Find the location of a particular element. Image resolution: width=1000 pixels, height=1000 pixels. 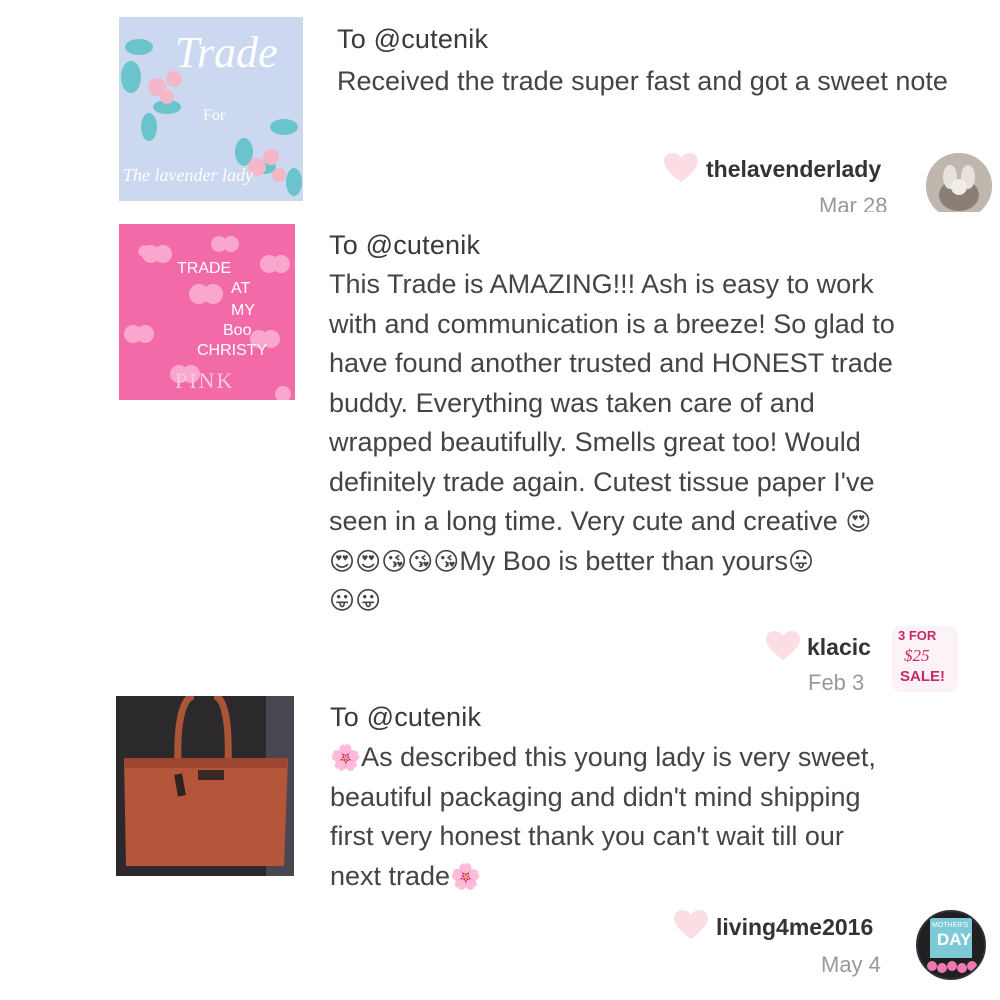

avatar-caption-main: DAY is located at coordinates (954, 939).